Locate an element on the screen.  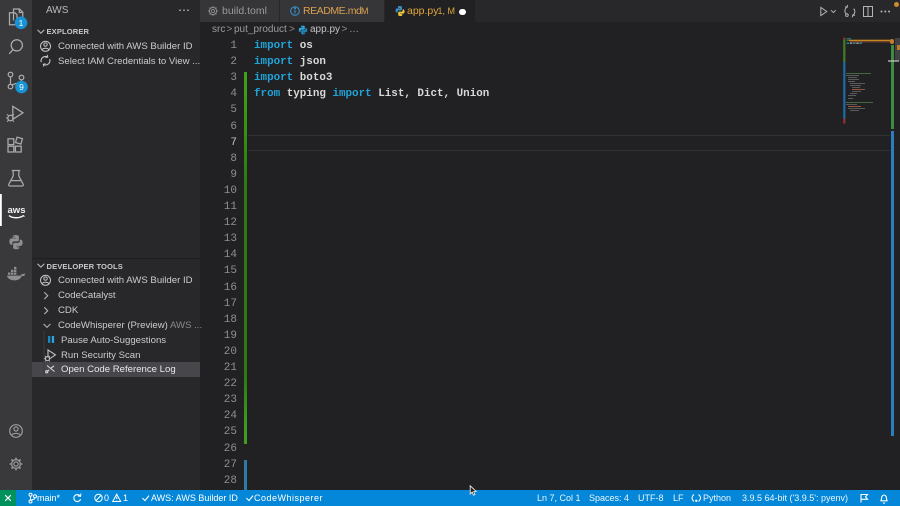
svg-text: 1 is located at coordinates (21, 23).